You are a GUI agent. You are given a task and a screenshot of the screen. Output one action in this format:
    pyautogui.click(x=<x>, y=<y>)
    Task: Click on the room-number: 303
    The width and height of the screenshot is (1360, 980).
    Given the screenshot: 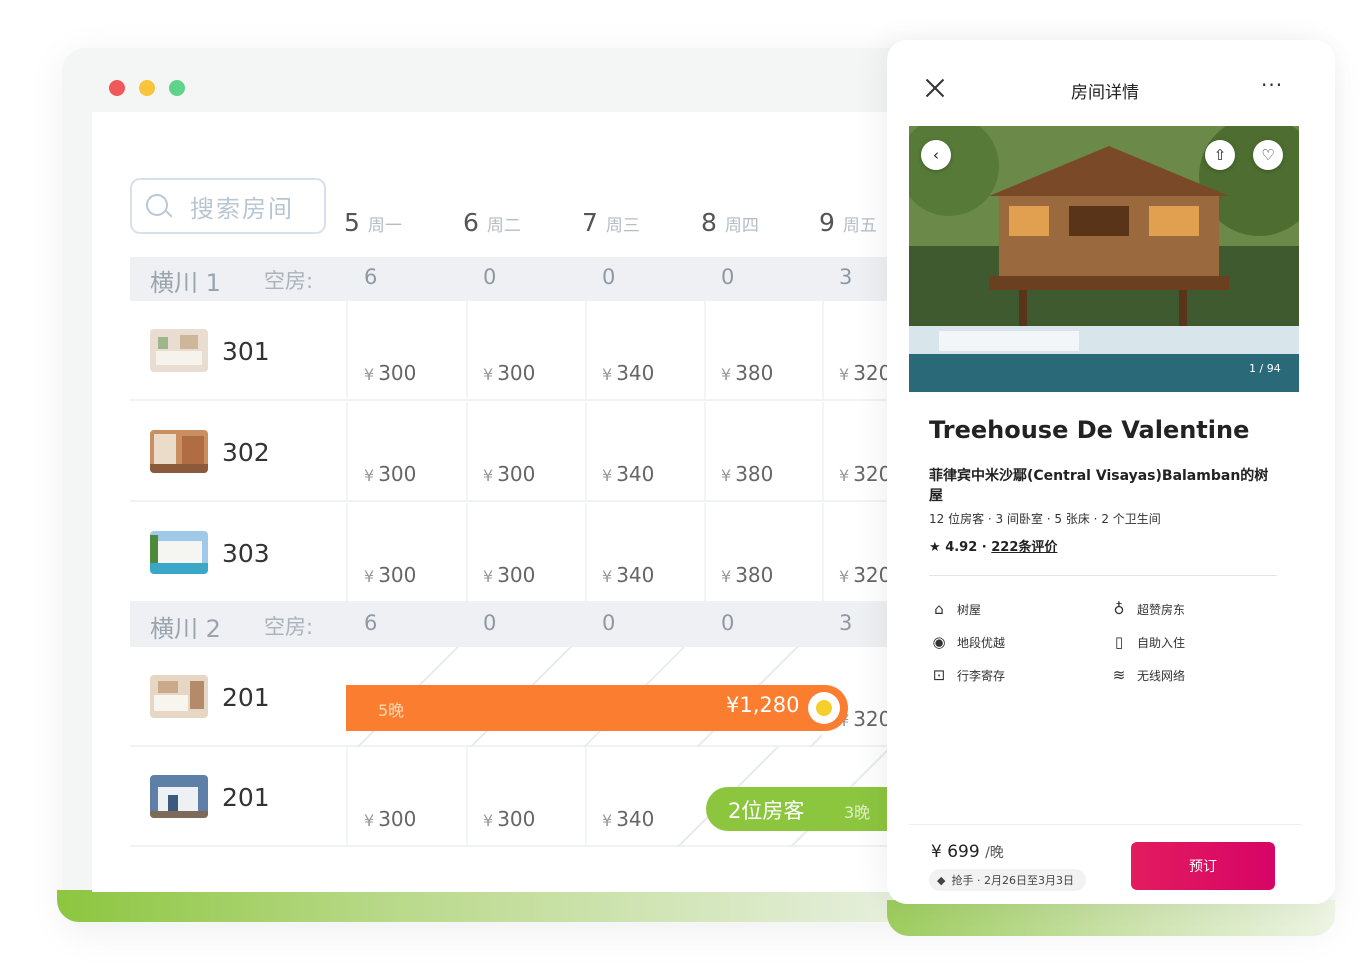 What is the action you would take?
    pyautogui.click(x=246, y=553)
    